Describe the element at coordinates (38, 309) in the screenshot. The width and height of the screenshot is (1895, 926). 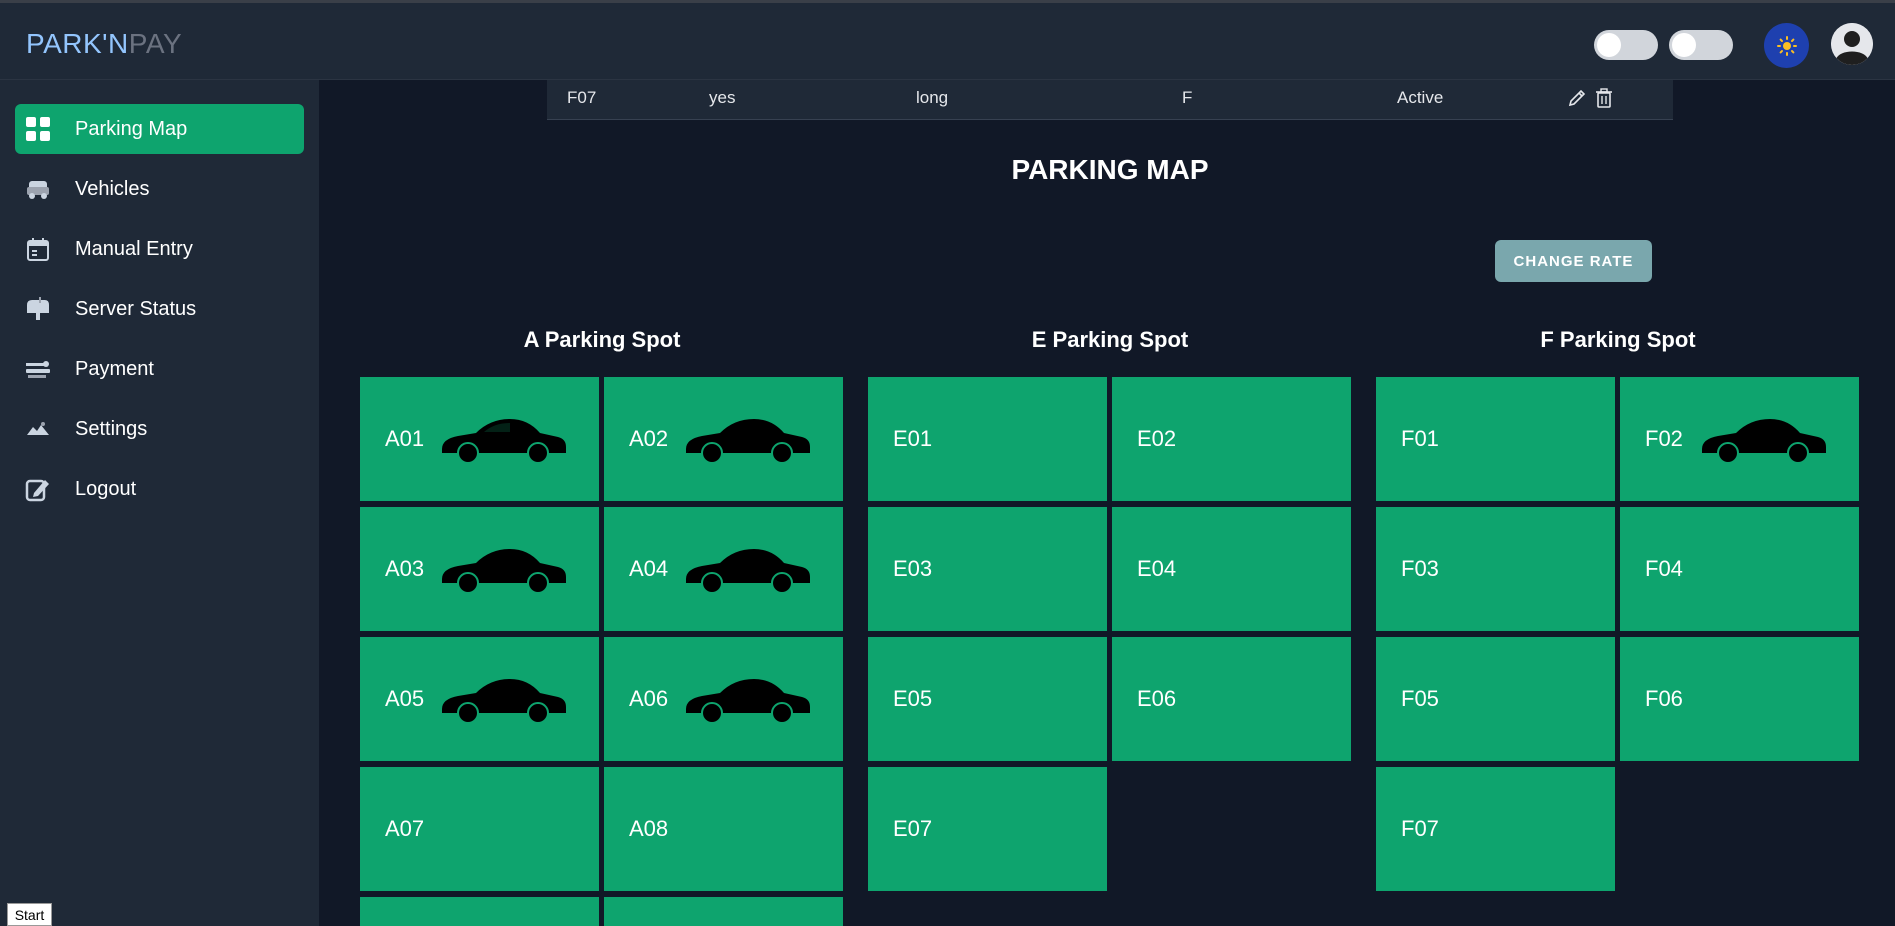
I see `mailbox-icon` at that location.